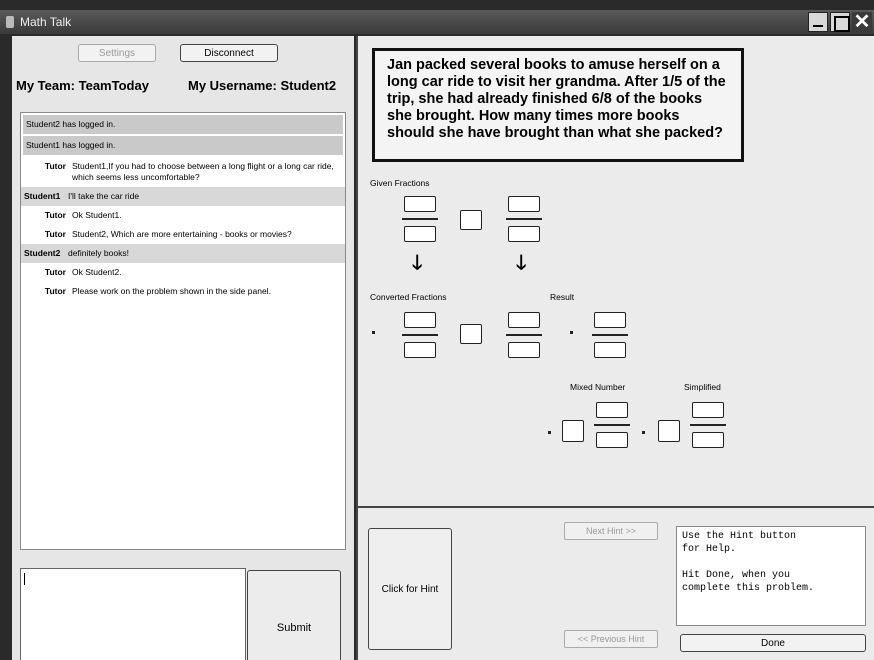 The image size is (874, 660). What do you see at coordinates (83, 272) in the screenshot?
I see `chat-message: Tutor Ok Student2.` at bounding box center [83, 272].